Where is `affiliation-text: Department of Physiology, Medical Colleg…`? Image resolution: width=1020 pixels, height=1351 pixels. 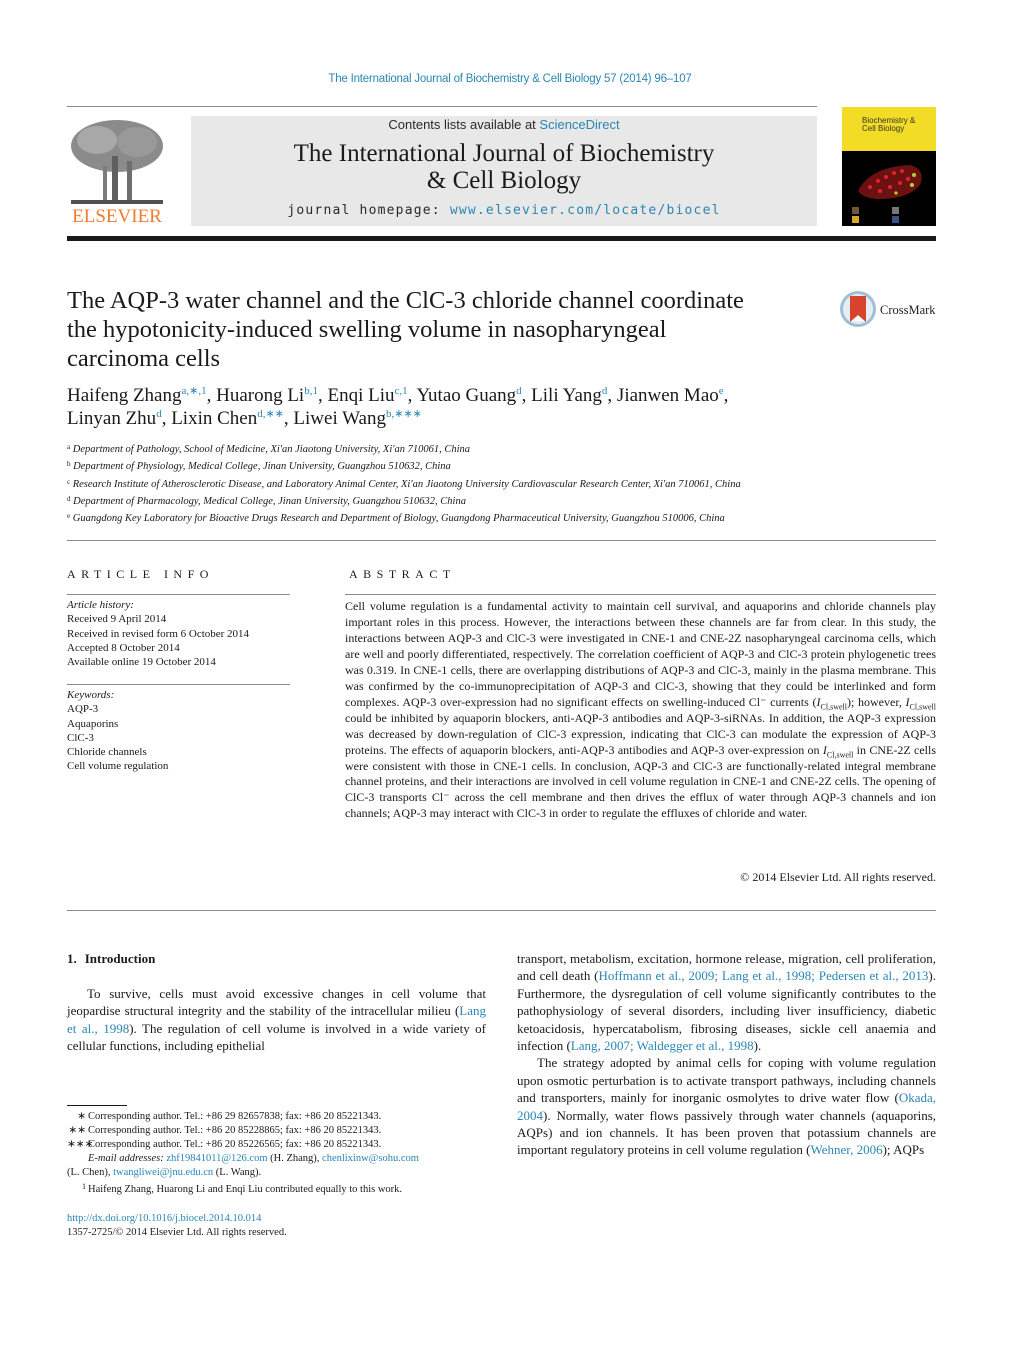
affiliation-text: Department of Physiology, Medical Colleg… is located at coordinates (262, 467).